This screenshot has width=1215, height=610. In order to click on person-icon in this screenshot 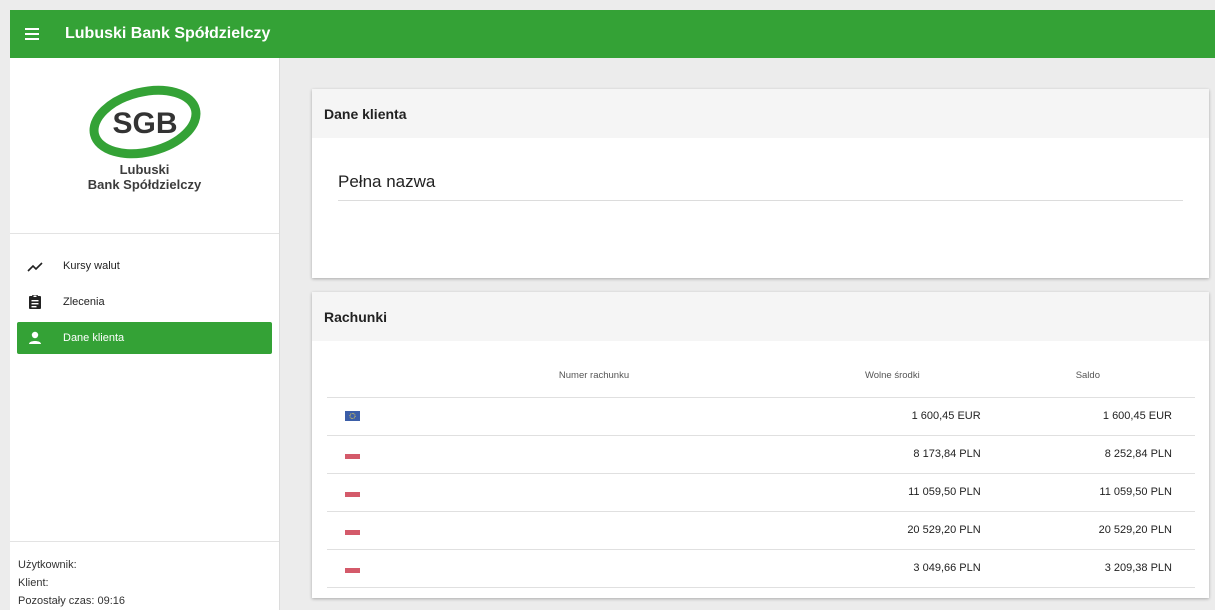, I will do `click(35, 337)`.